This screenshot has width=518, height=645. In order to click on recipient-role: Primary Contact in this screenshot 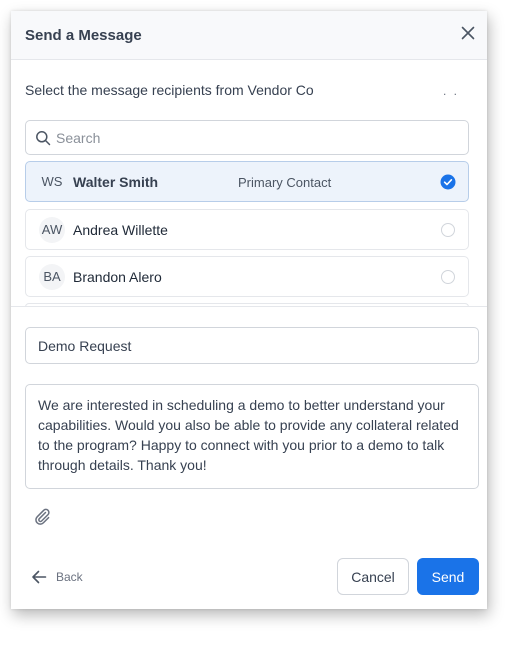, I will do `click(285, 182)`.